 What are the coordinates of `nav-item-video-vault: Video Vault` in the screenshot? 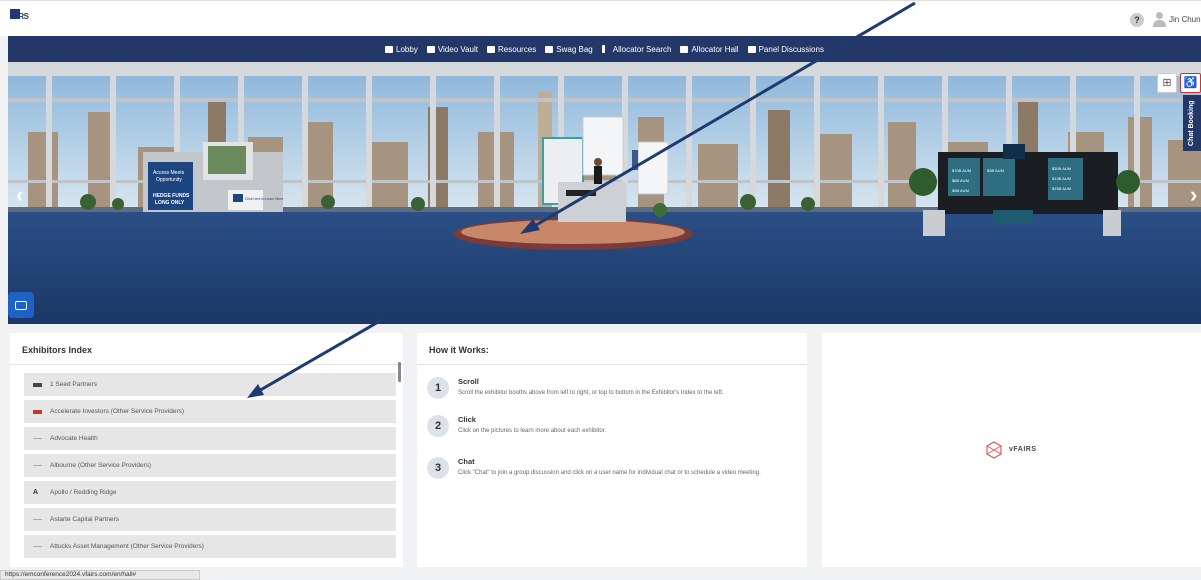 It's located at (452, 49).